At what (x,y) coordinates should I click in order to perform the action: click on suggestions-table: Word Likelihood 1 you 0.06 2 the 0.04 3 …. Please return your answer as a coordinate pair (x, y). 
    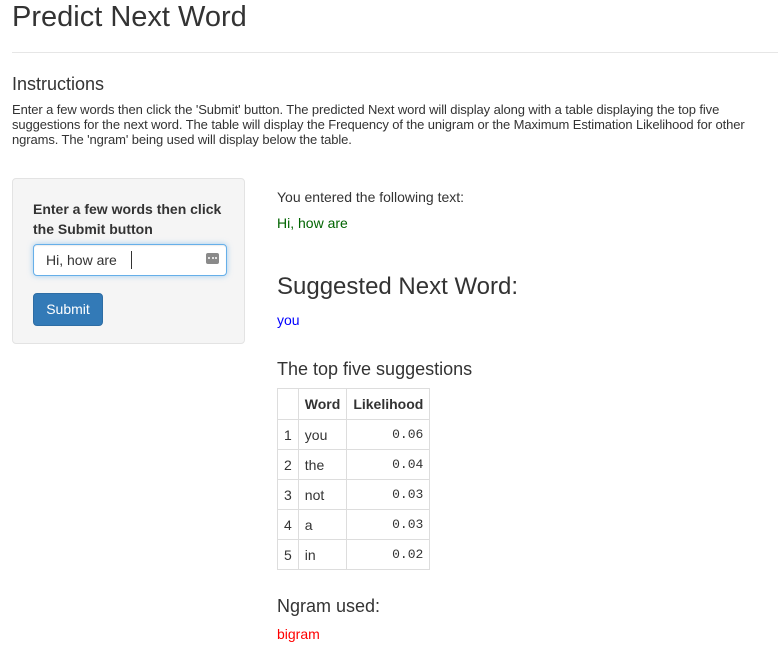
    Looking at the image, I should click on (354, 479).